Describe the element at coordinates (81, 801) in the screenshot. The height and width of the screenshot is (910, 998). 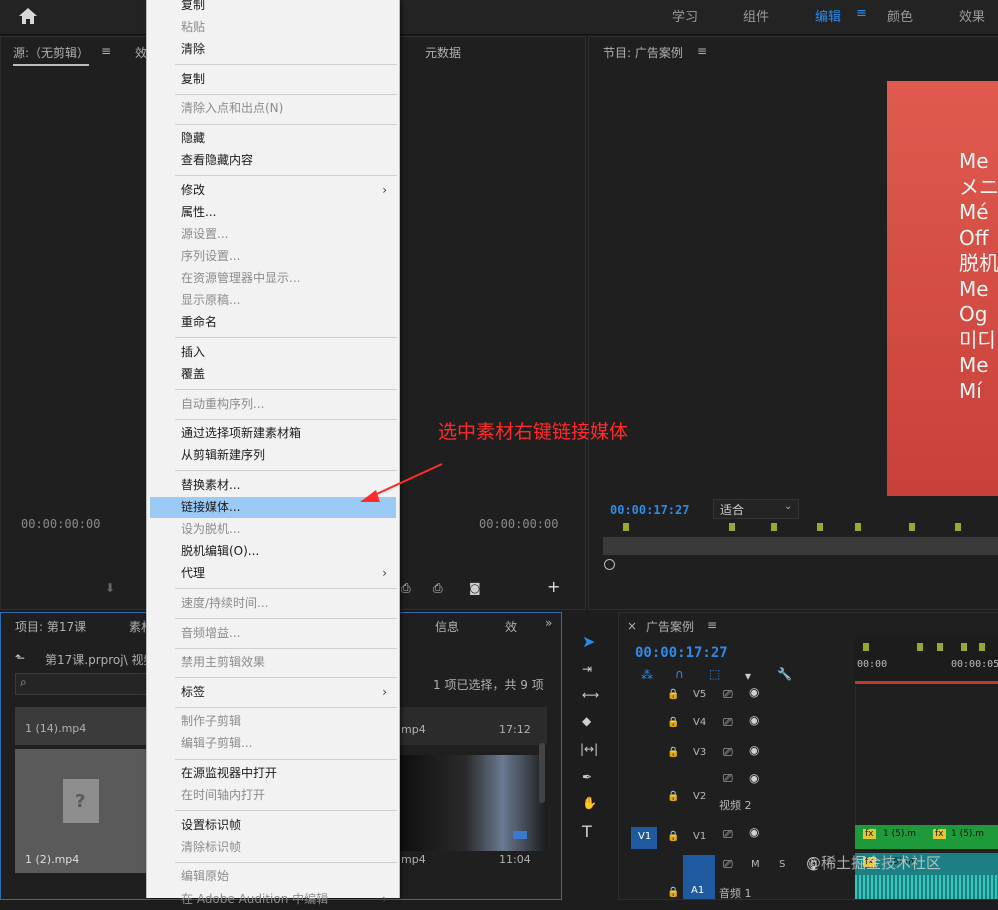
I see `missing-file-icon: ?` at that location.